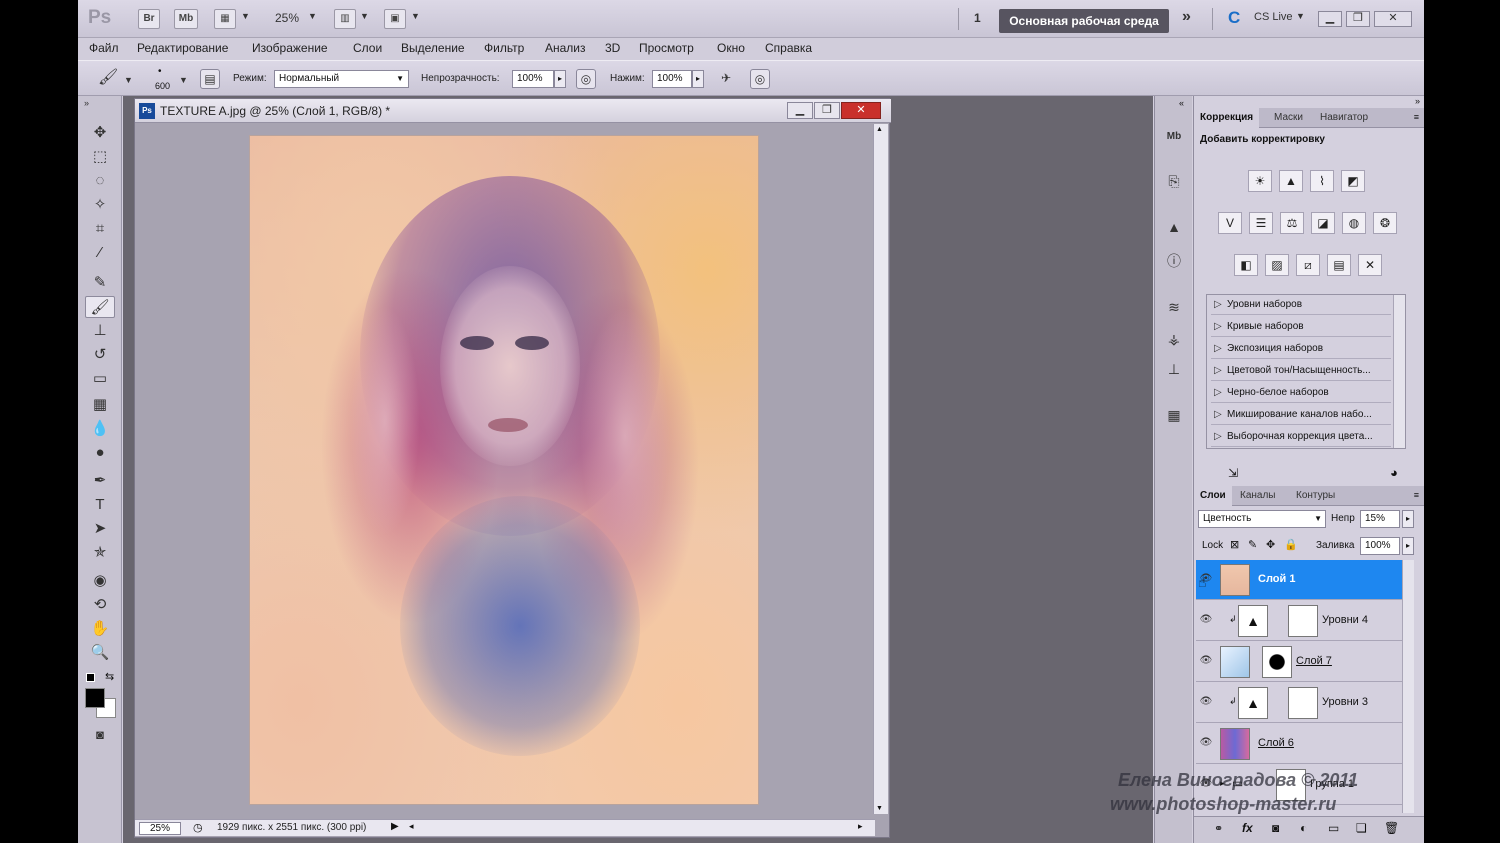  What do you see at coordinates (100, 429) in the screenshot?
I see `blur-tool-icon: 💧` at bounding box center [100, 429].